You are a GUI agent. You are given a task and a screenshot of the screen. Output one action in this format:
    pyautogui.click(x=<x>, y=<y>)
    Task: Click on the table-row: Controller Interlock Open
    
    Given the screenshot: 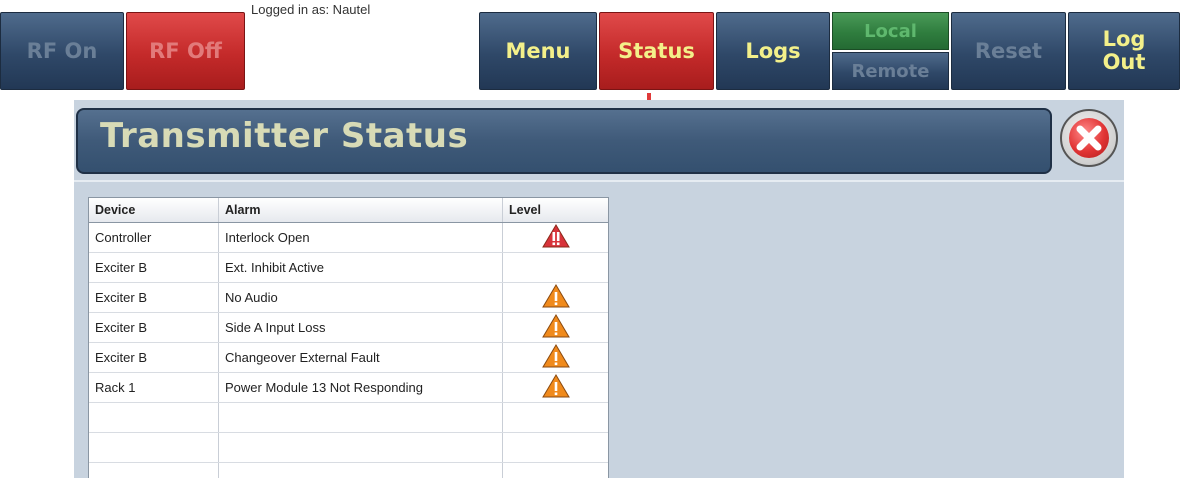 What is the action you would take?
    pyautogui.click(x=348, y=238)
    